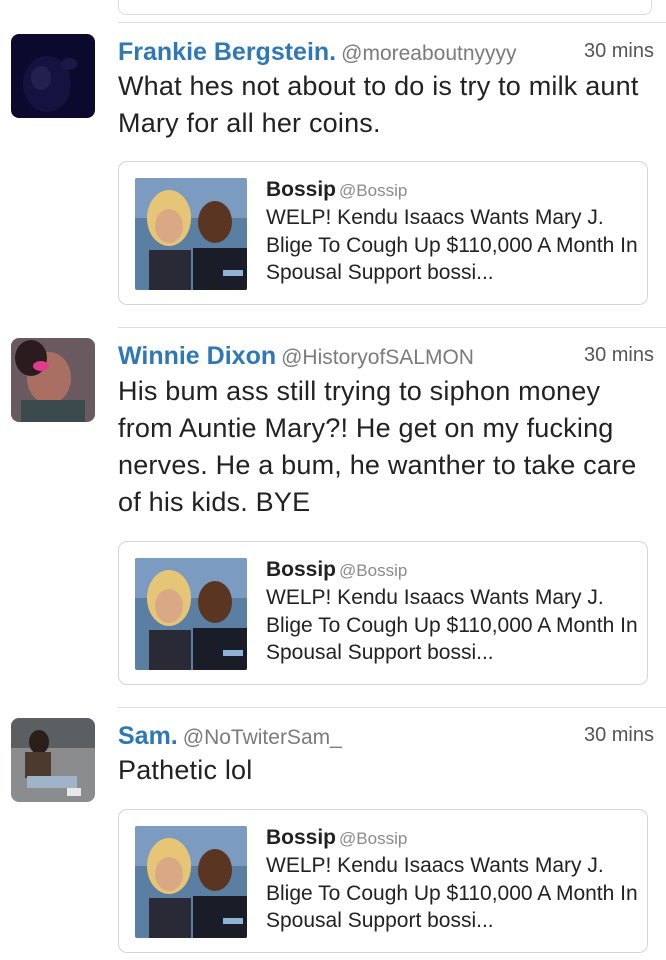  Describe the element at coordinates (227, 52) in the screenshot. I see `author-name: Frankie Bergstein.` at that location.